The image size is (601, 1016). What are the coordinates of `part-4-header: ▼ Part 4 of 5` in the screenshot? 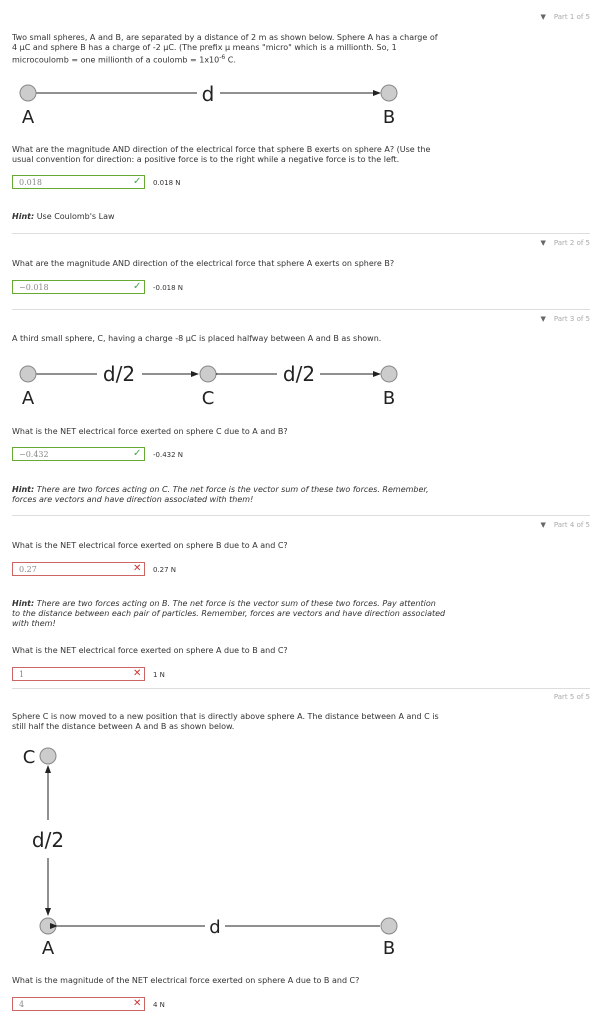 It's located at (485, 525).